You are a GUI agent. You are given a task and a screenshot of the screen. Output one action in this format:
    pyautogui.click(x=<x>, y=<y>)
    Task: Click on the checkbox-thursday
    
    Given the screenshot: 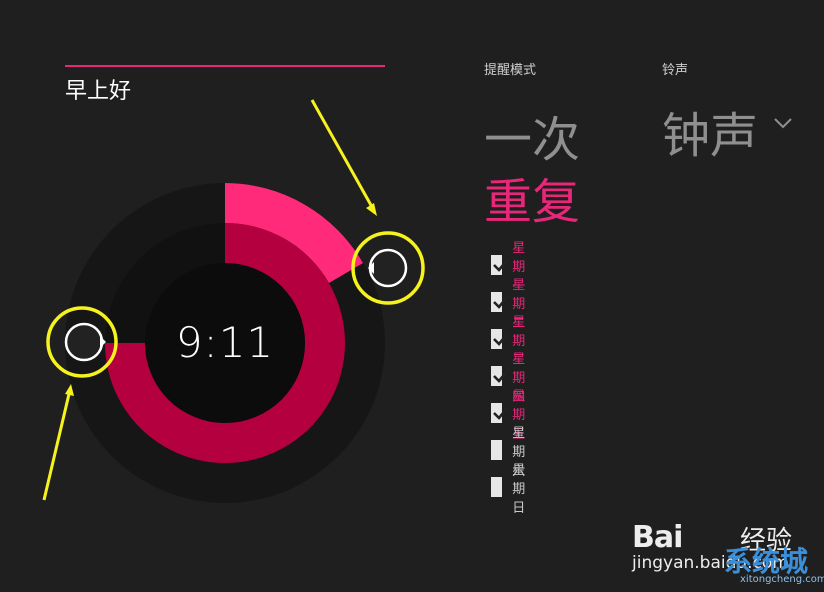 What is the action you would take?
    pyautogui.click(x=500, y=376)
    